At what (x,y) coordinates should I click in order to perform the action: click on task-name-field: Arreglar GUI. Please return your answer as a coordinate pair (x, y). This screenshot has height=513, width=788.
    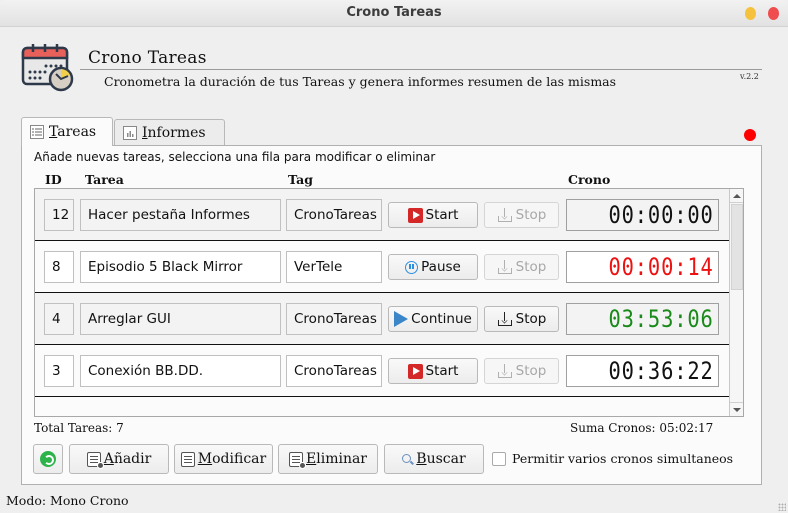
    Looking at the image, I should click on (180, 319).